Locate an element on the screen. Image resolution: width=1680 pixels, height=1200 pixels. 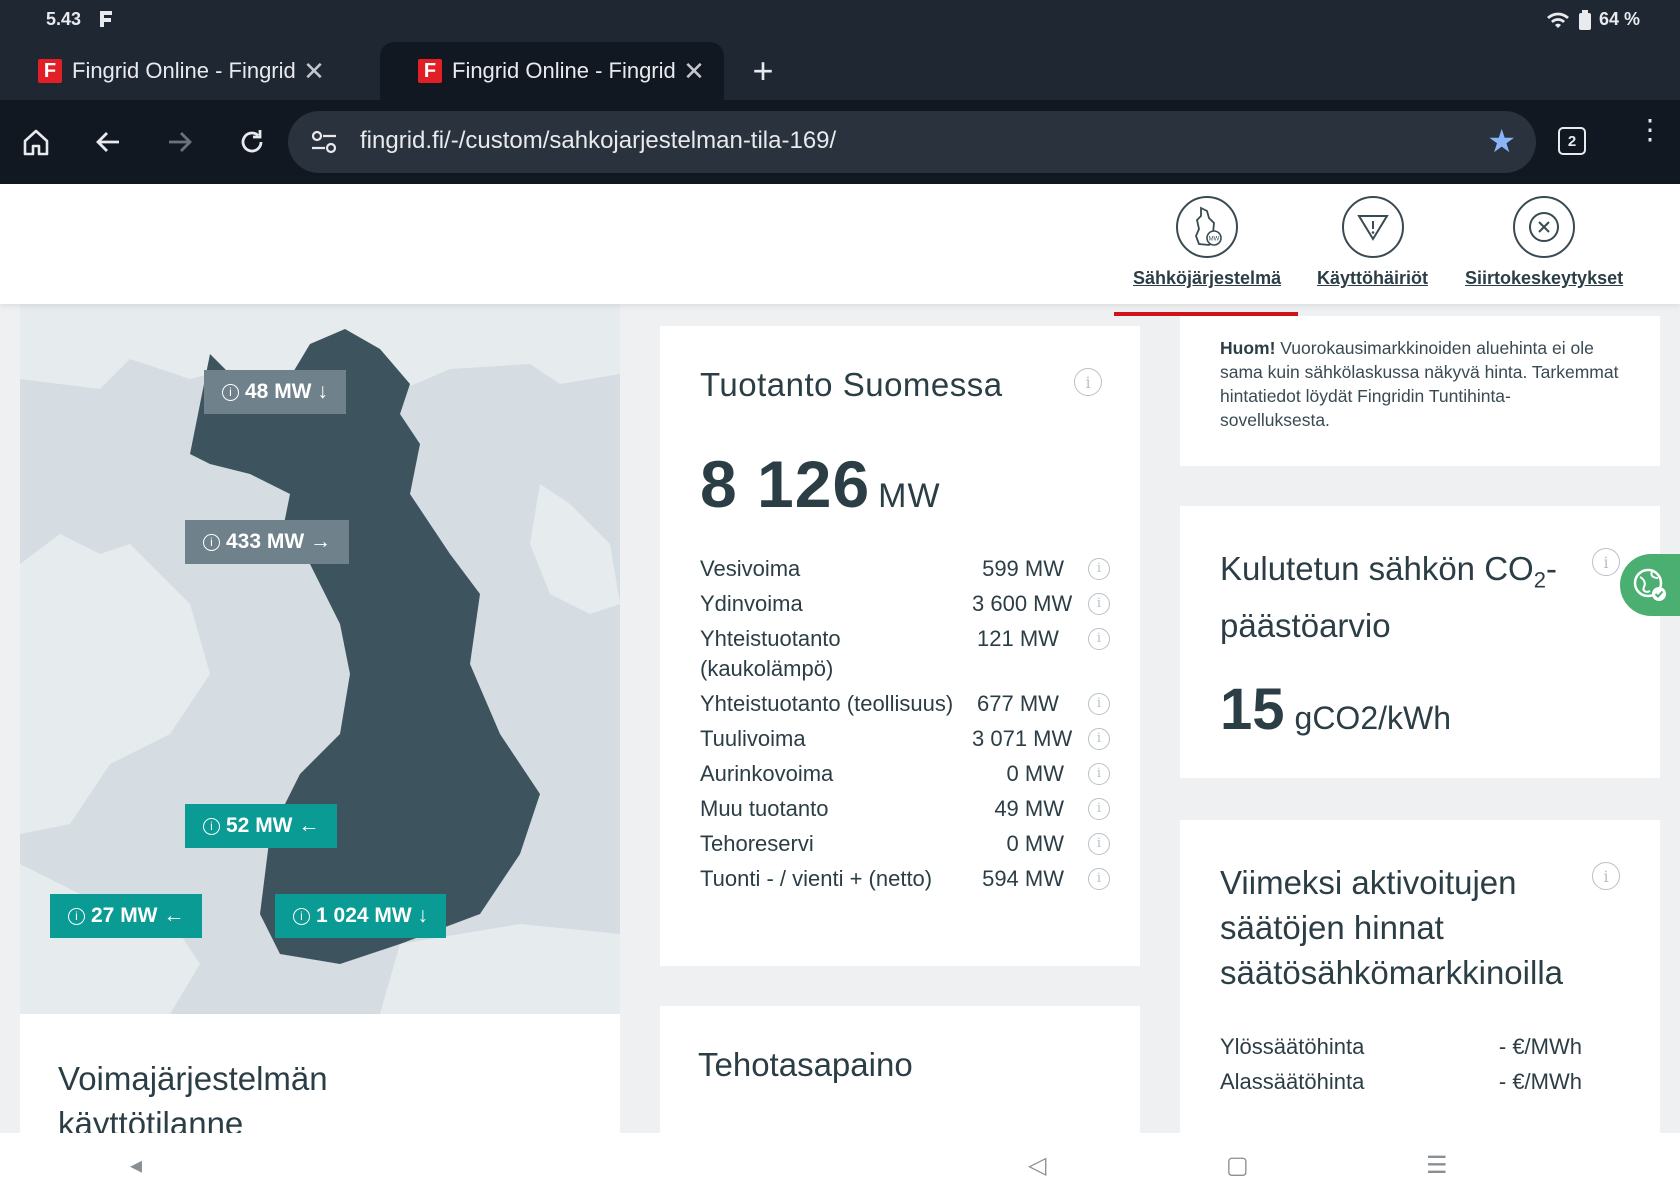
production-total: 8 126 MW is located at coordinates (820, 484).